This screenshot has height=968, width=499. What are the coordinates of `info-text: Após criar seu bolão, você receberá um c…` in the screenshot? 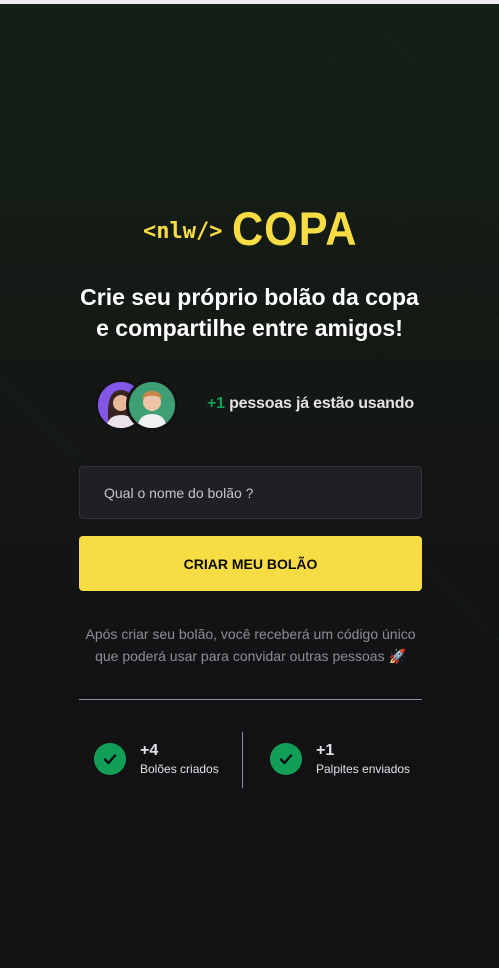 It's located at (250, 645).